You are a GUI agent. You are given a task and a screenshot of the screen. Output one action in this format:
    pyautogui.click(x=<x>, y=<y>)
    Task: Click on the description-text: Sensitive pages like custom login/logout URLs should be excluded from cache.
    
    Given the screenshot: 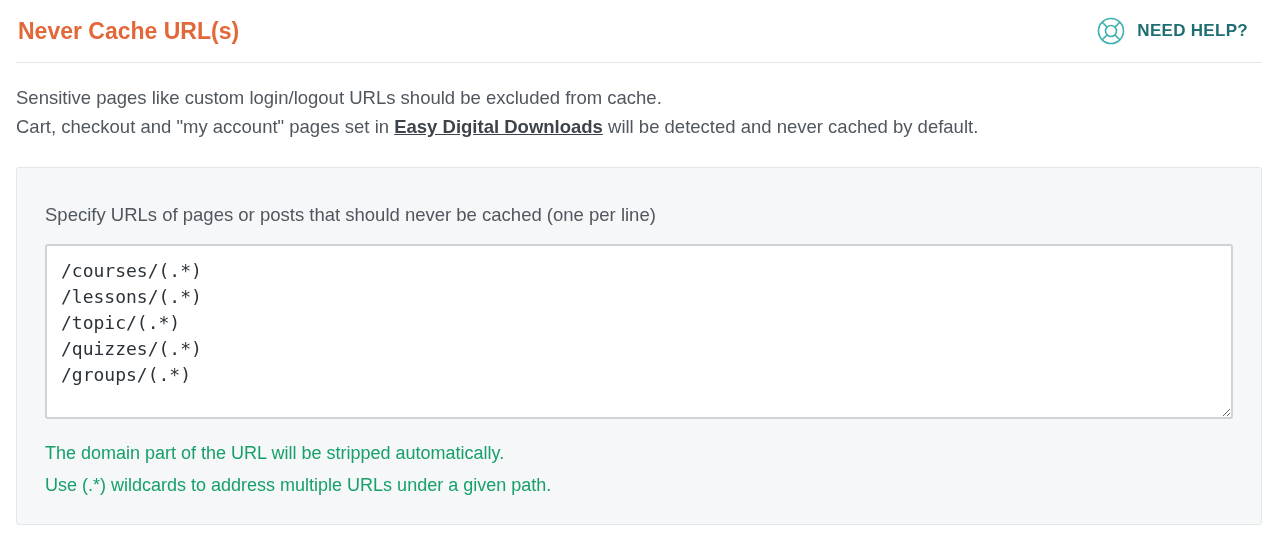 What is the action you would take?
    pyautogui.click(x=339, y=98)
    